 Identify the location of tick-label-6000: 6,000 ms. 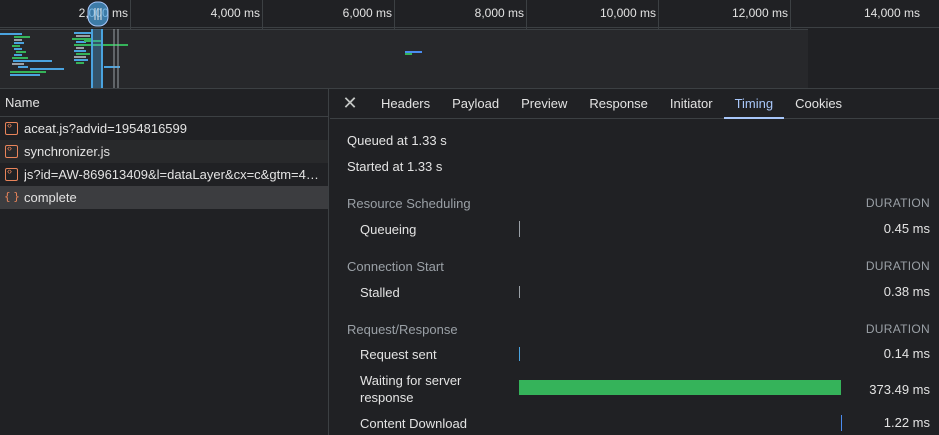
(367, 13).